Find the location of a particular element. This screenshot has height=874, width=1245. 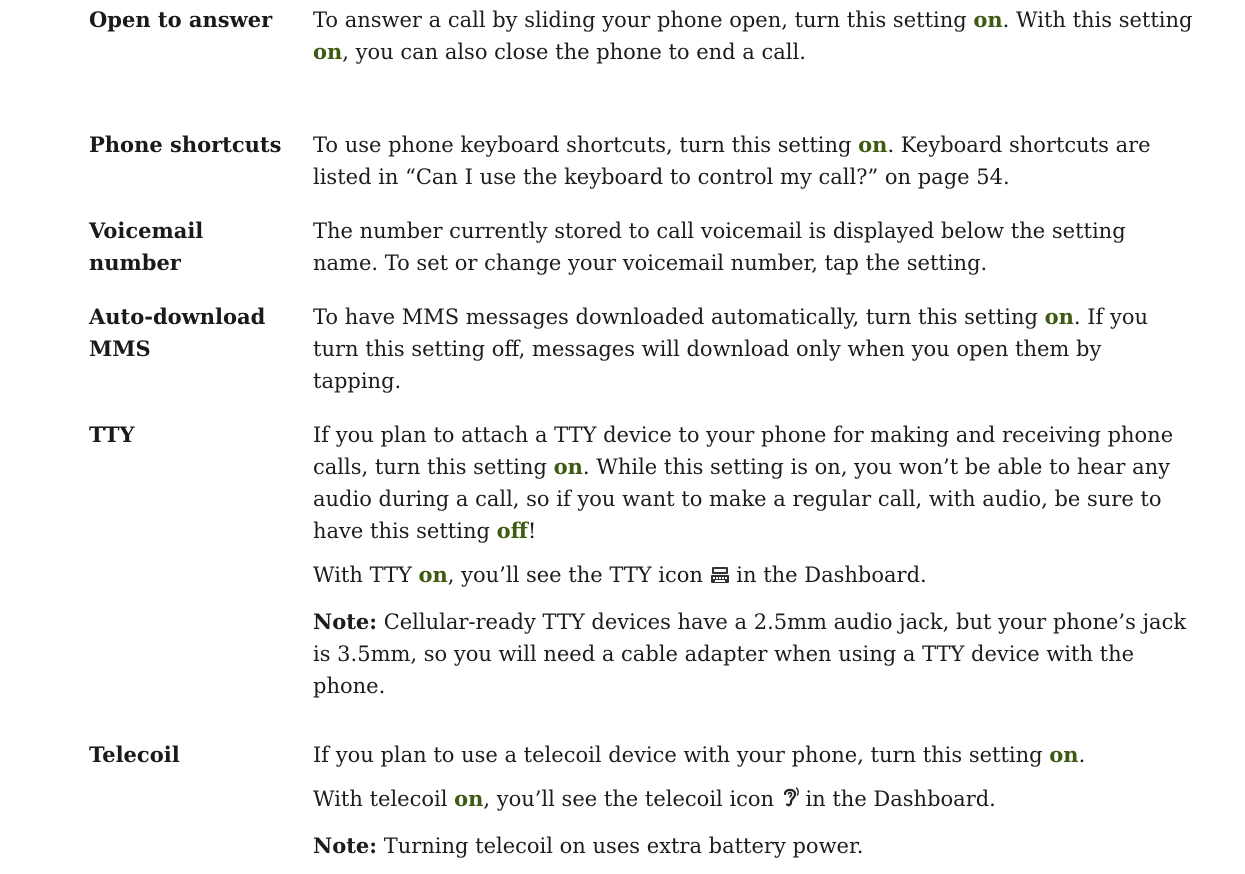

setting-term: Phone shortcuts is located at coordinates (185, 144).